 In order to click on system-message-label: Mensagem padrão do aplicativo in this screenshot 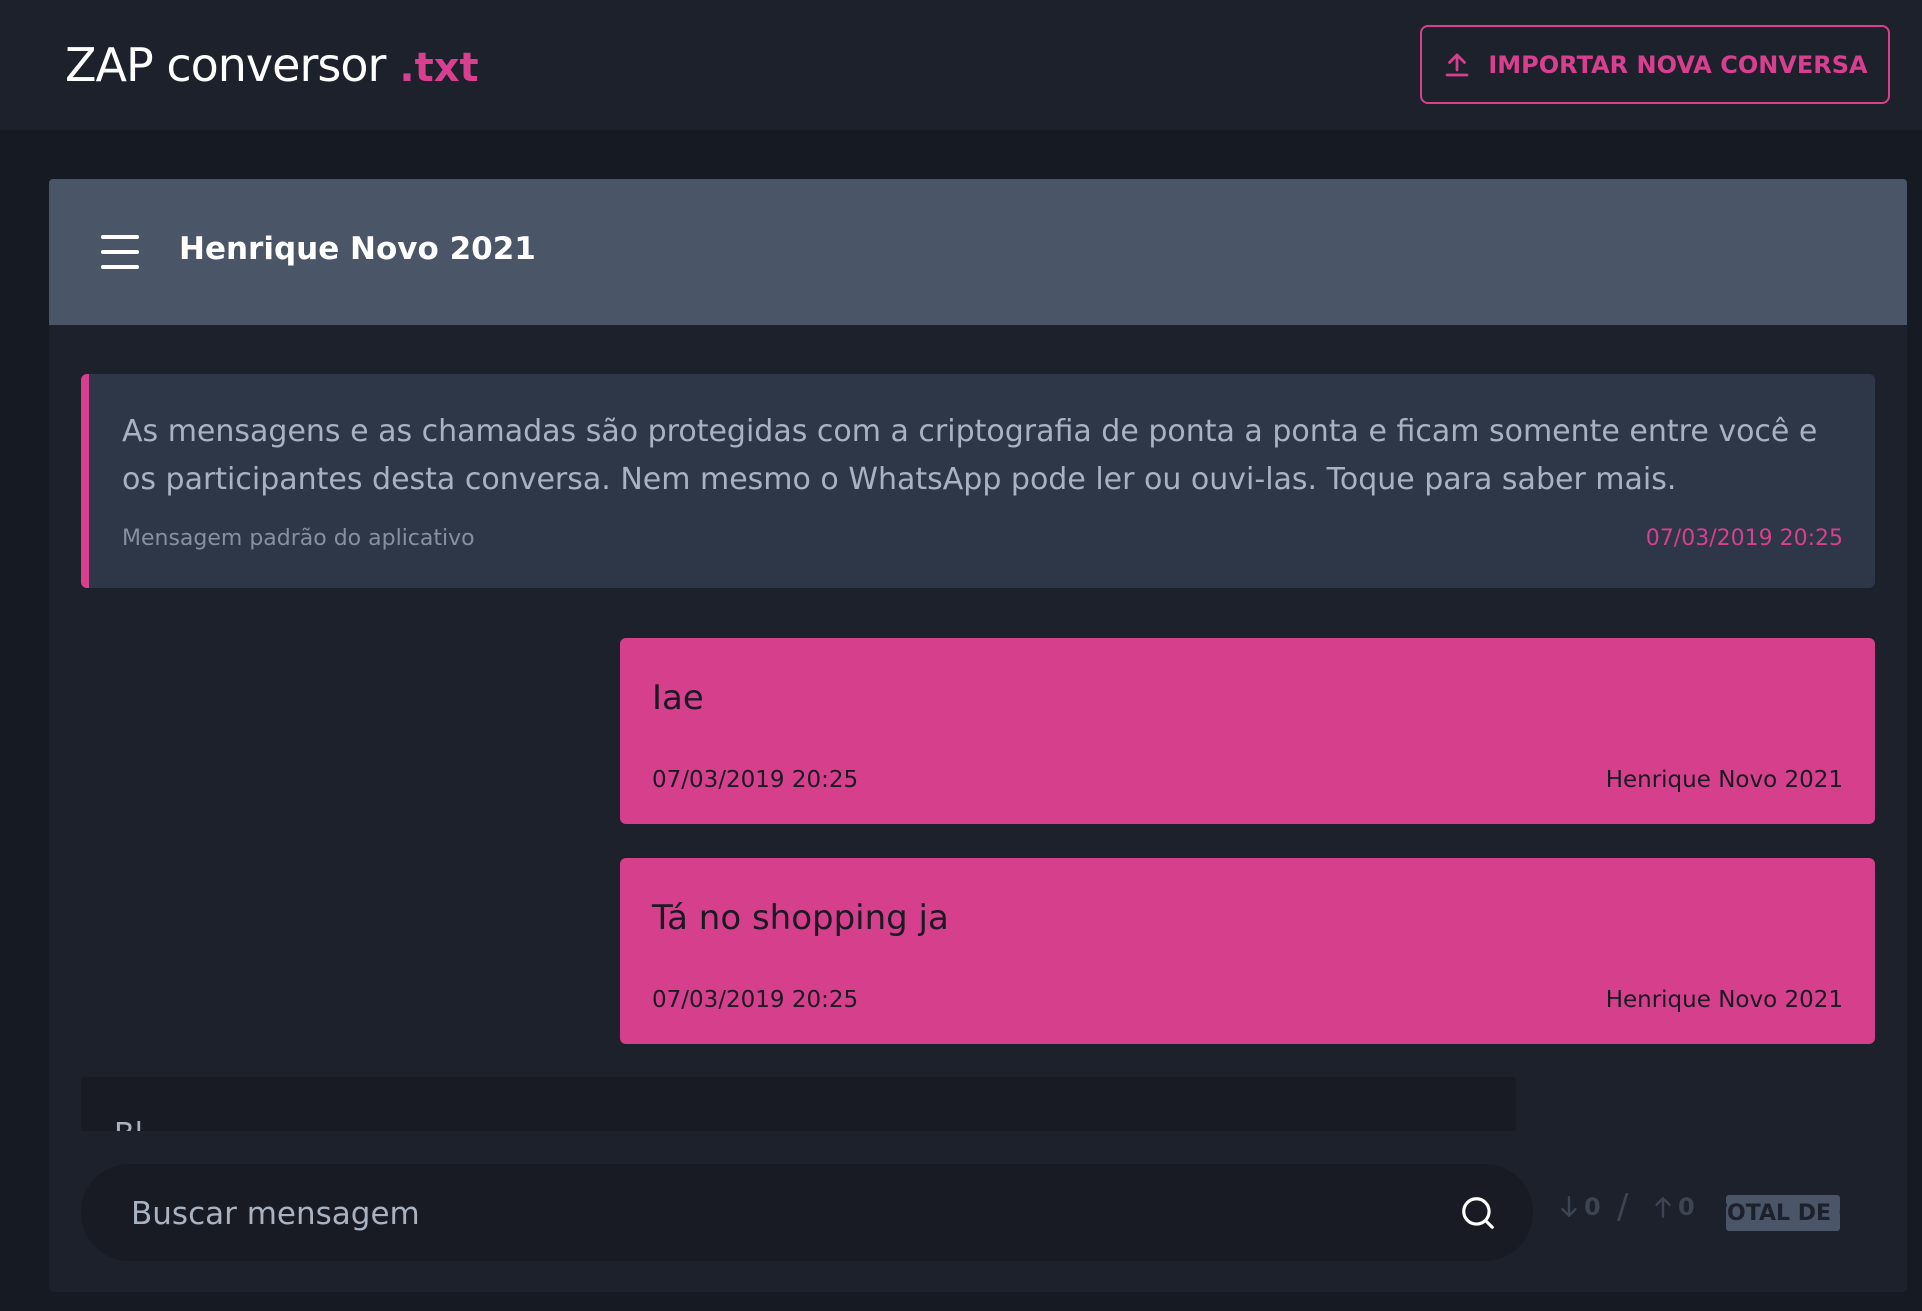, I will do `click(298, 538)`.